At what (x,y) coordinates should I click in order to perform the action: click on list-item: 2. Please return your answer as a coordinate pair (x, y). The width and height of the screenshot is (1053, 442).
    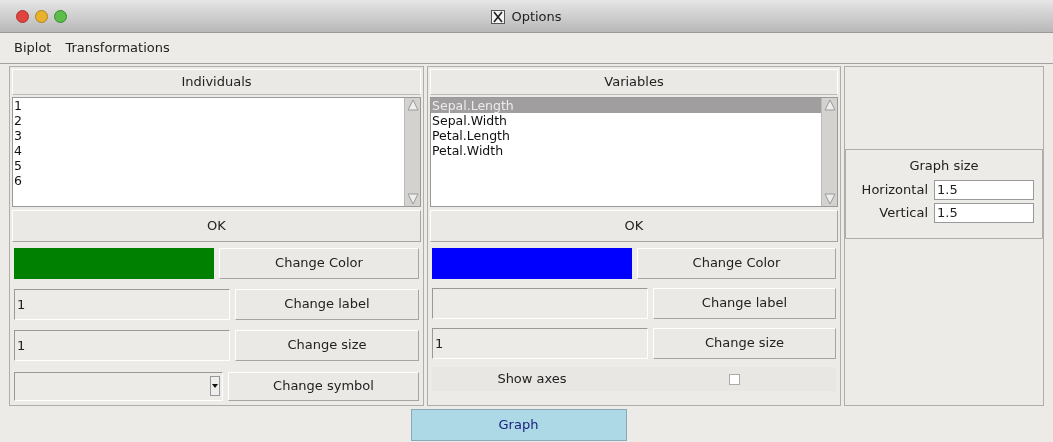
    Looking at the image, I should click on (208, 120).